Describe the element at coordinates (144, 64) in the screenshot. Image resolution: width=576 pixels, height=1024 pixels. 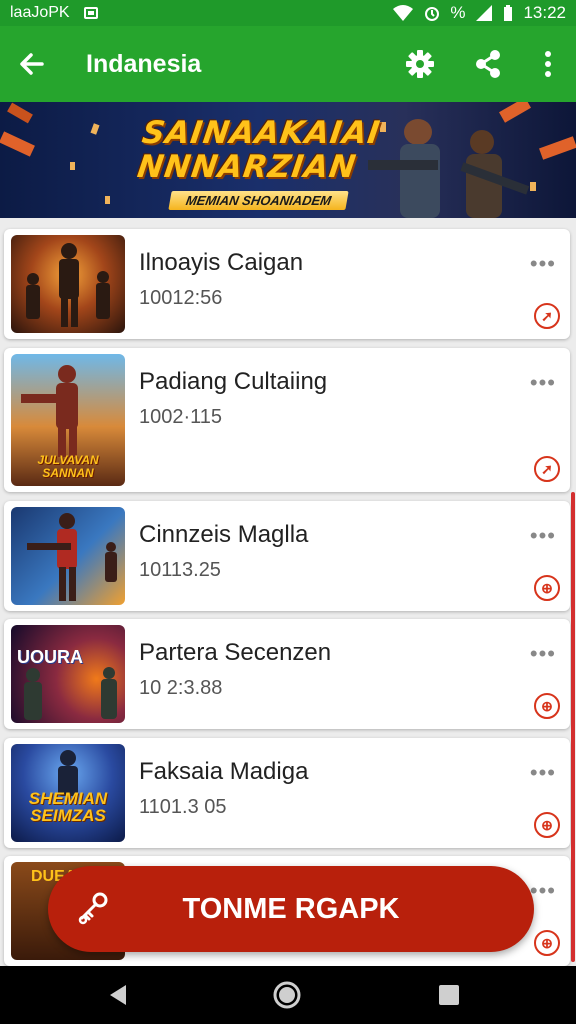
I see `page-title: Indanesia` at that location.